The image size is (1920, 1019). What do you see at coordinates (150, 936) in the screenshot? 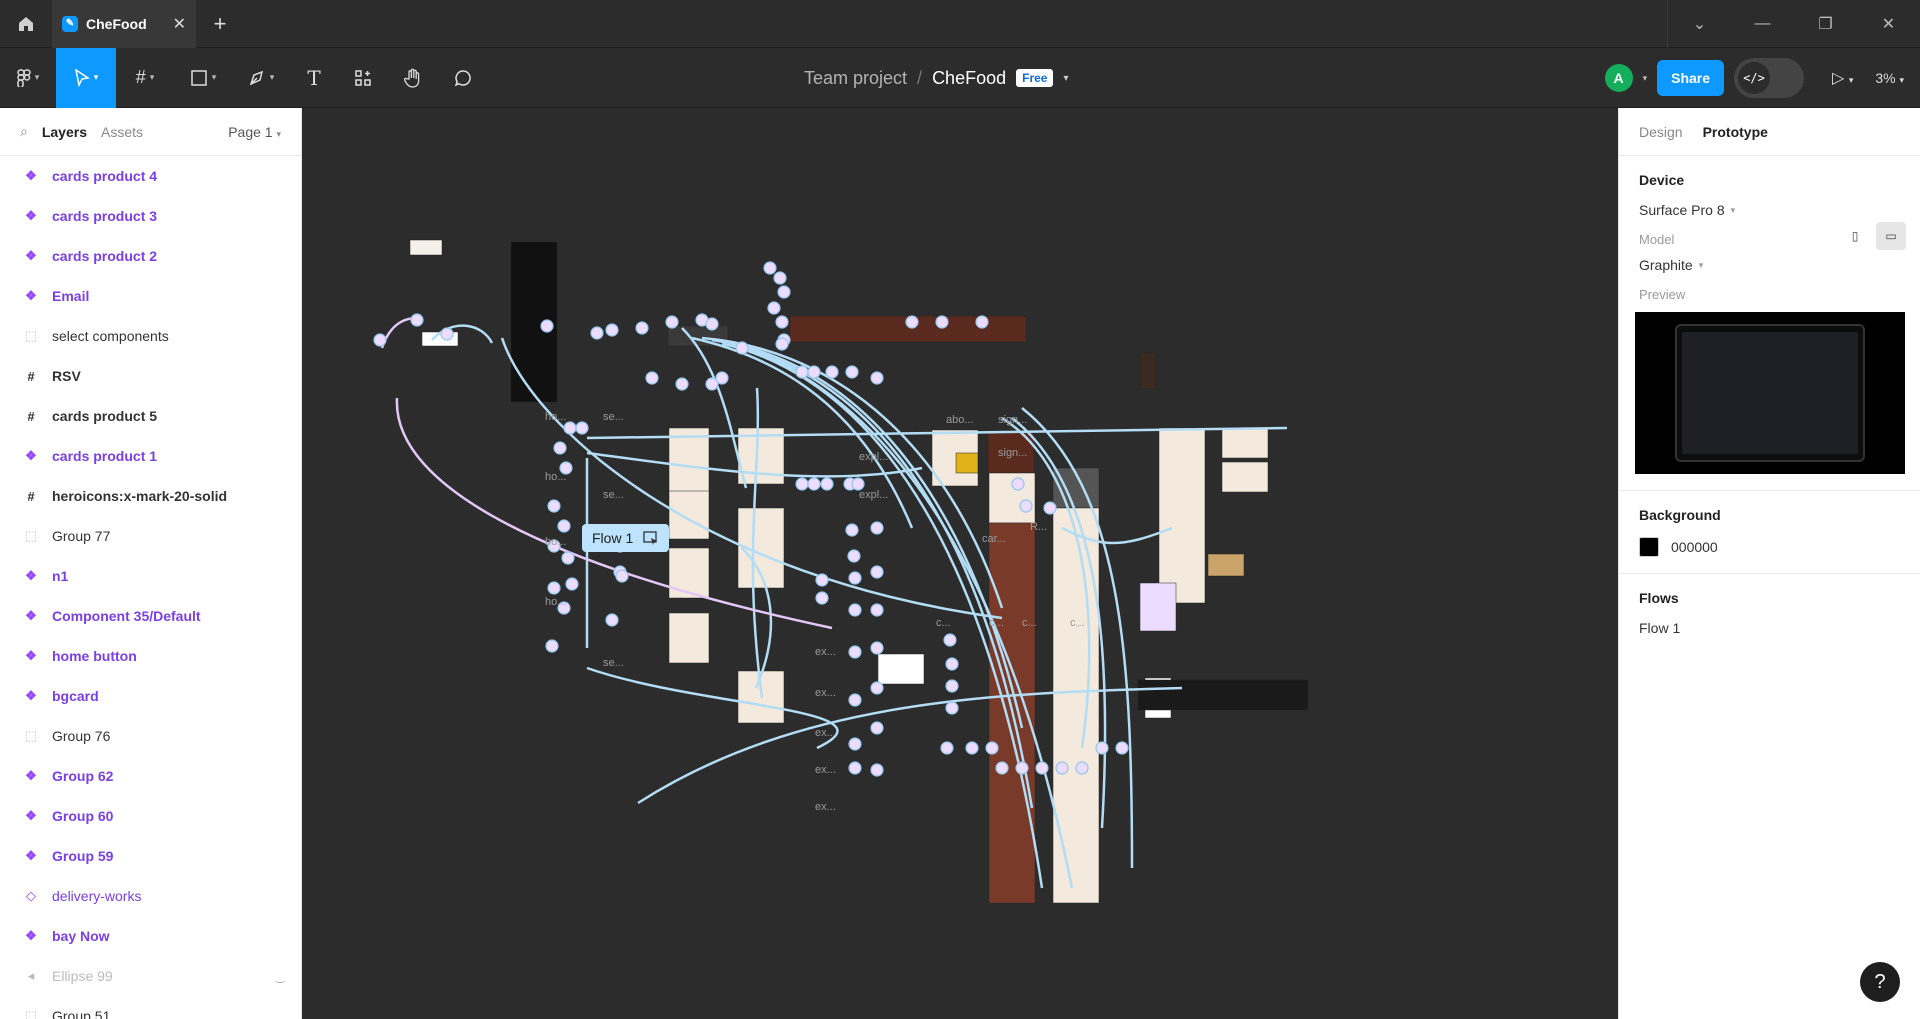
I see `layer-row: ❖ bay Now` at bounding box center [150, 936].